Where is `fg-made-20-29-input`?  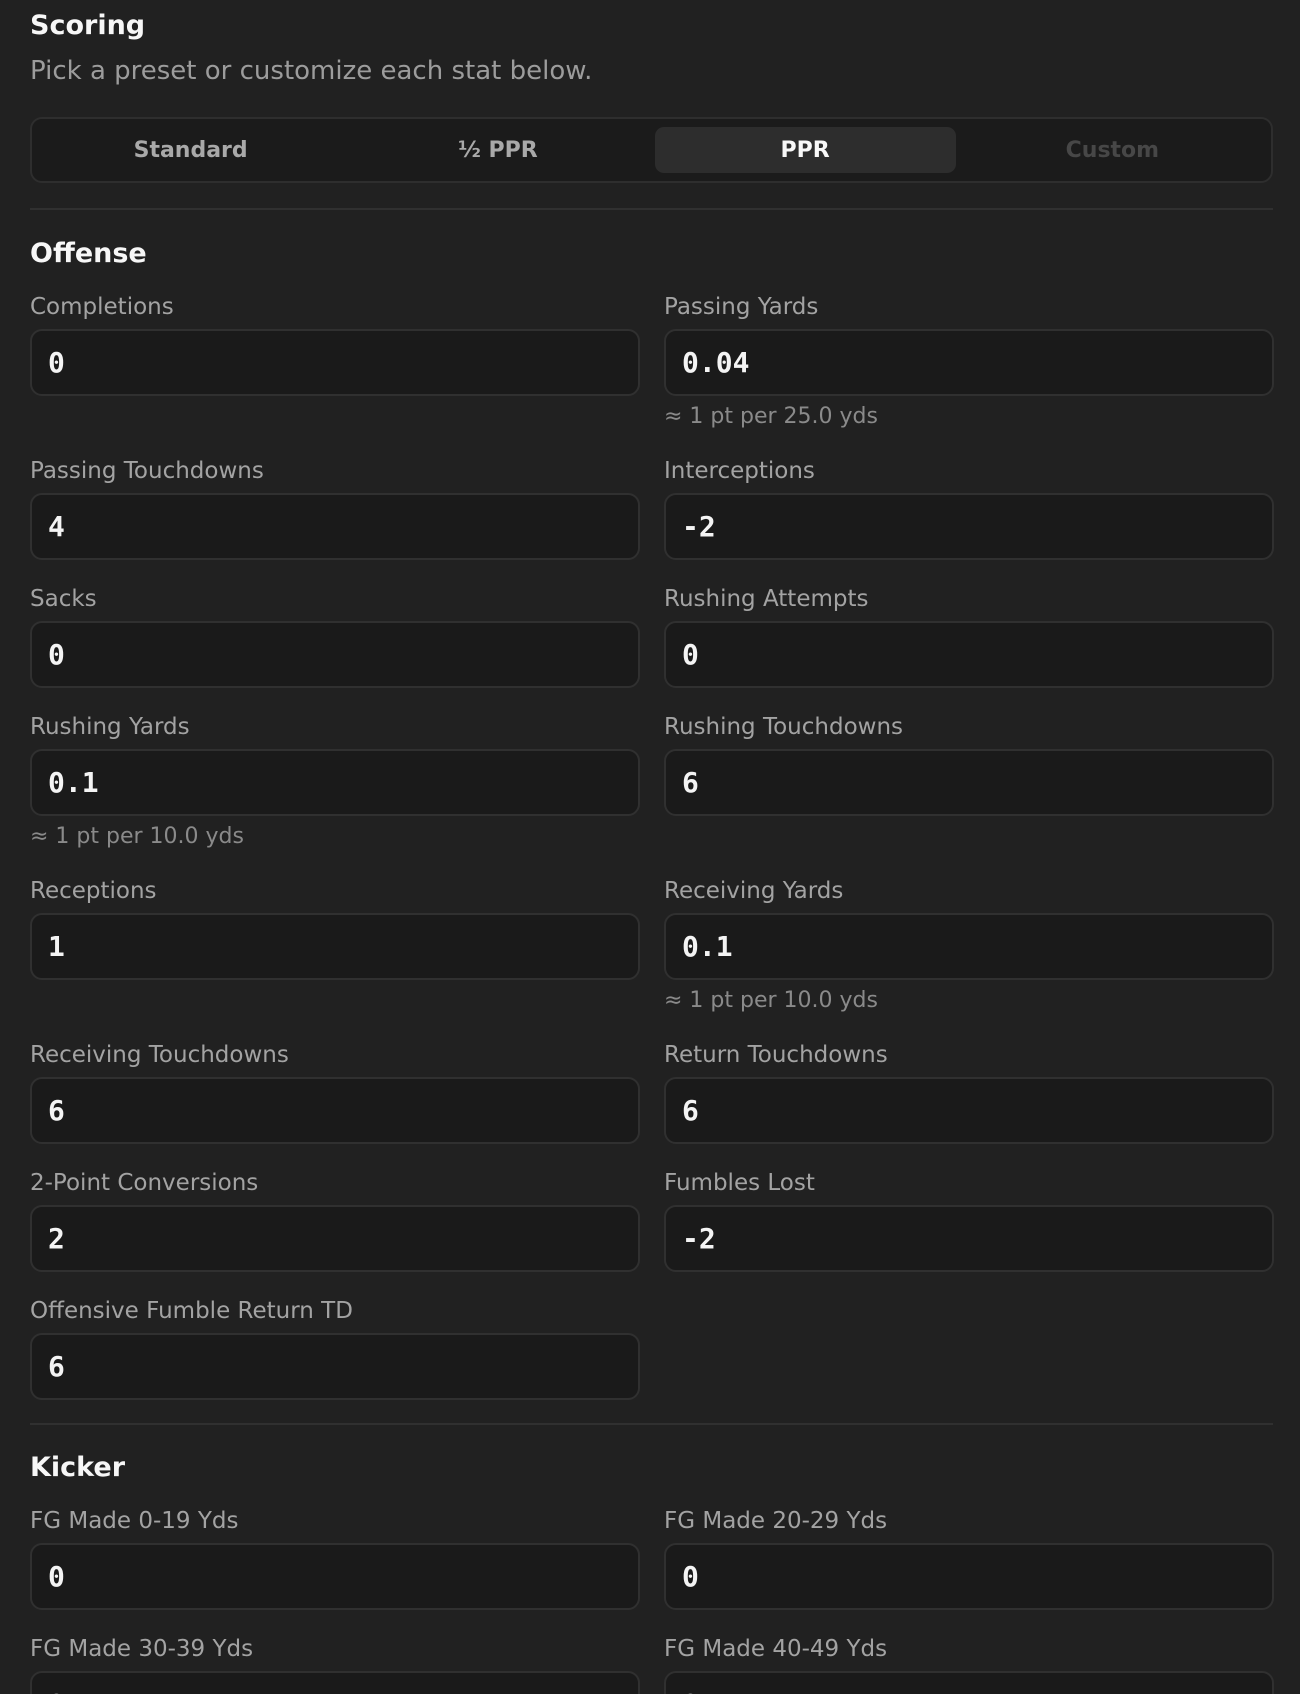
fg-made-20-29-input is located at coordinates (969, 1576).